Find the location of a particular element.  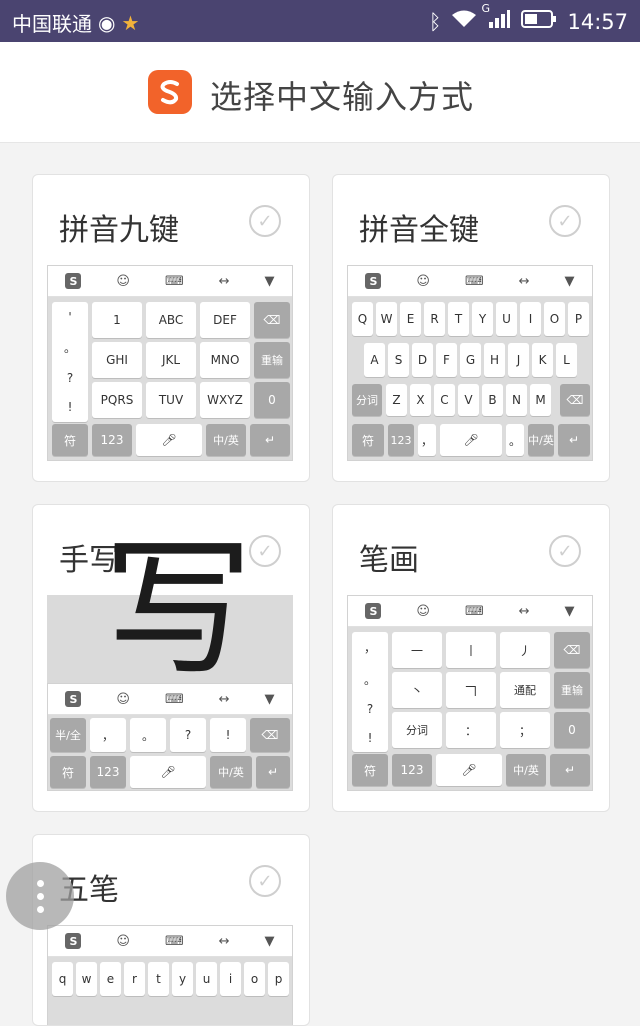

letter-key: D is located at coordinates (422, 360).